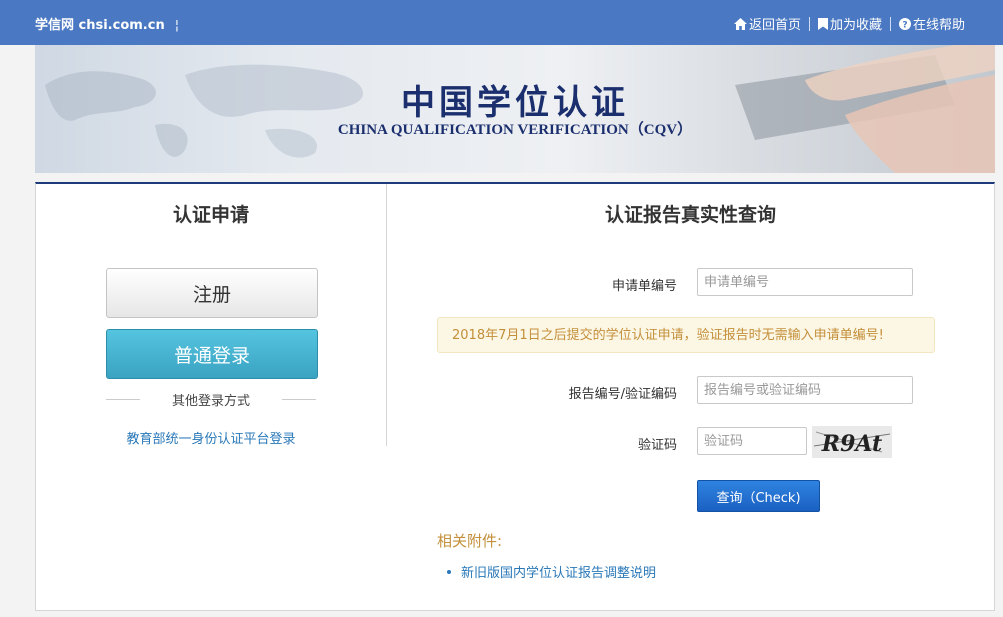 This screenshot has width=1003, height=617. I want to click on site-home-link: 学信网 chsi.com.cn ¦, so click(107, 23).